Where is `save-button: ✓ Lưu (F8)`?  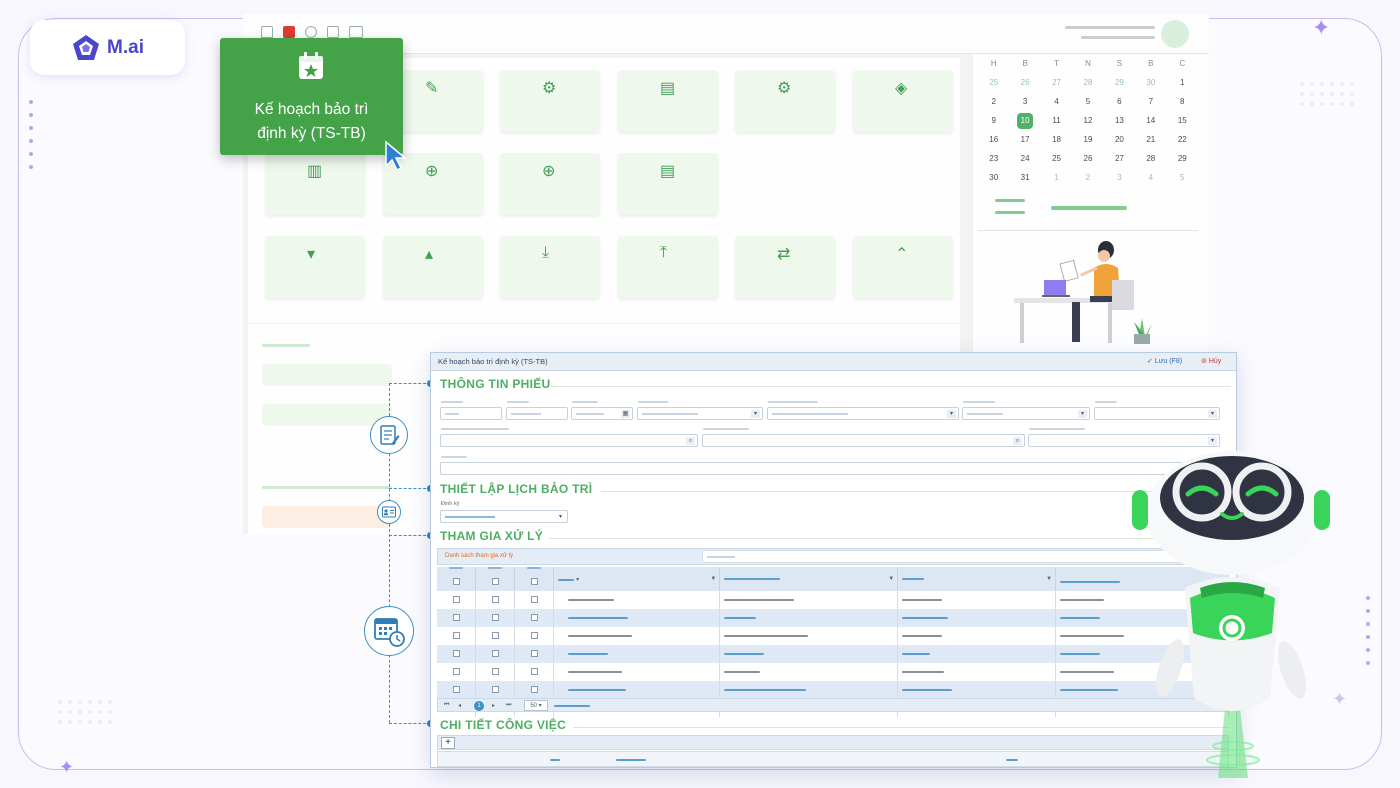
save-button: ✓ Lưu (F8) is located at coordinates (1164, 361).